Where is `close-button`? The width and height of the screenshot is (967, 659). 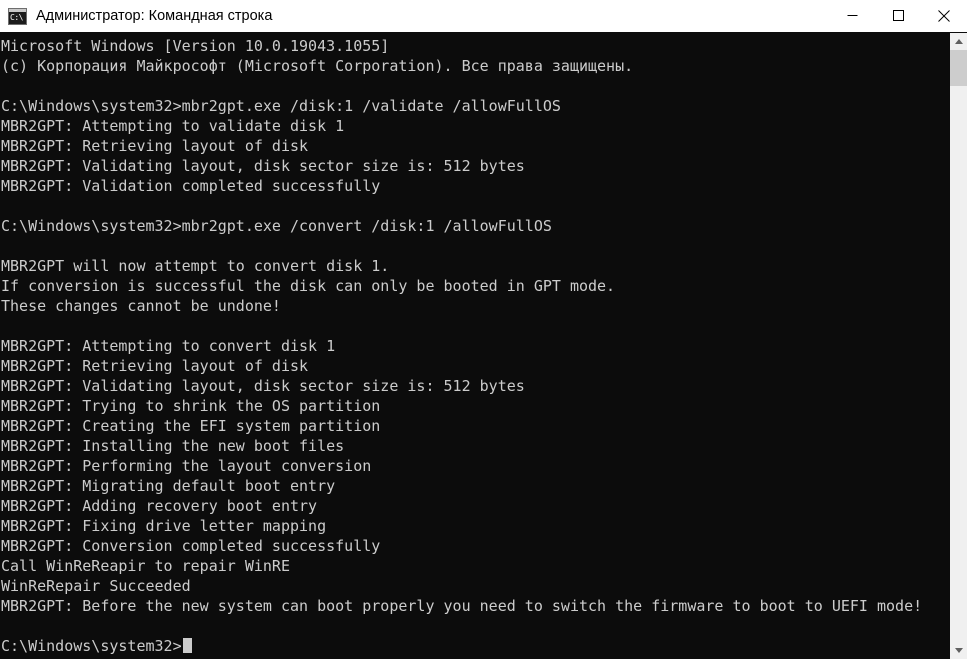 close-button is located at coordinates (944, 15).